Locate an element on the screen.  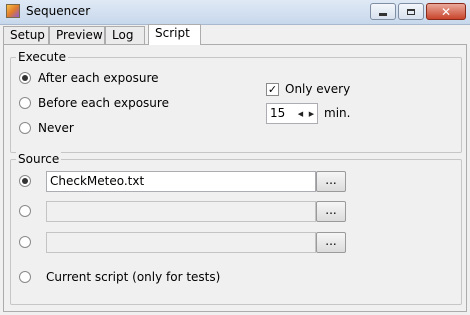
source-legend: Source is located at coordinates (39, 159).